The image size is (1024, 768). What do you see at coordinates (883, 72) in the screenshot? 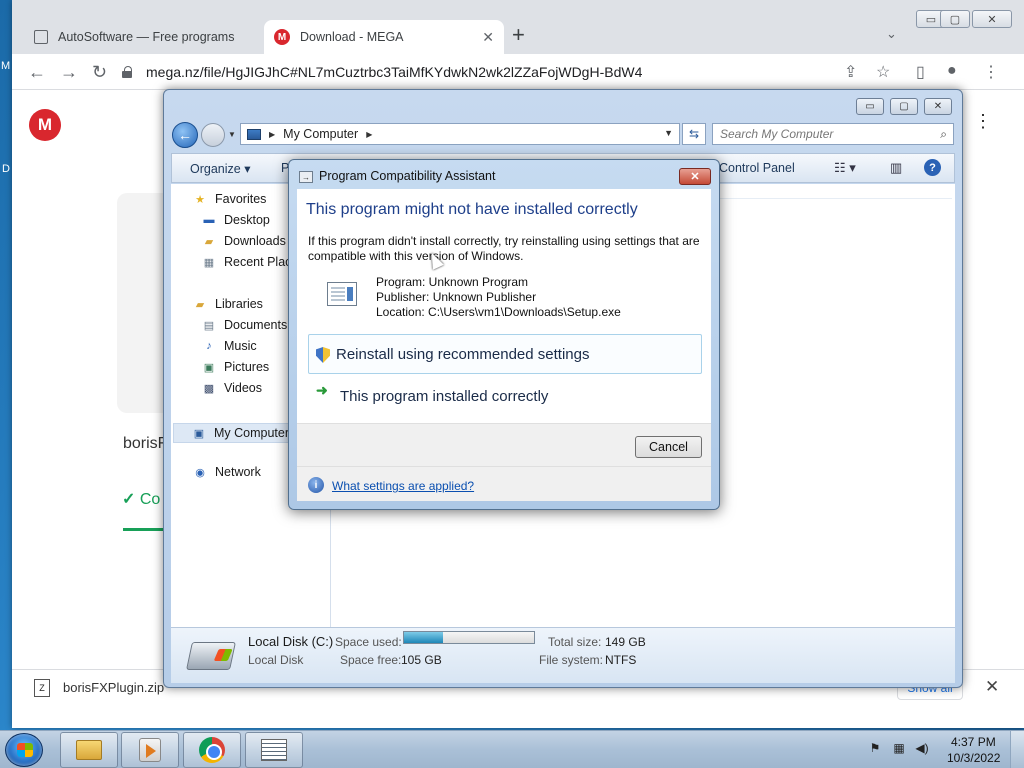
I see `bookmark-star-icon: ☆` at bounding box center [883, 72].